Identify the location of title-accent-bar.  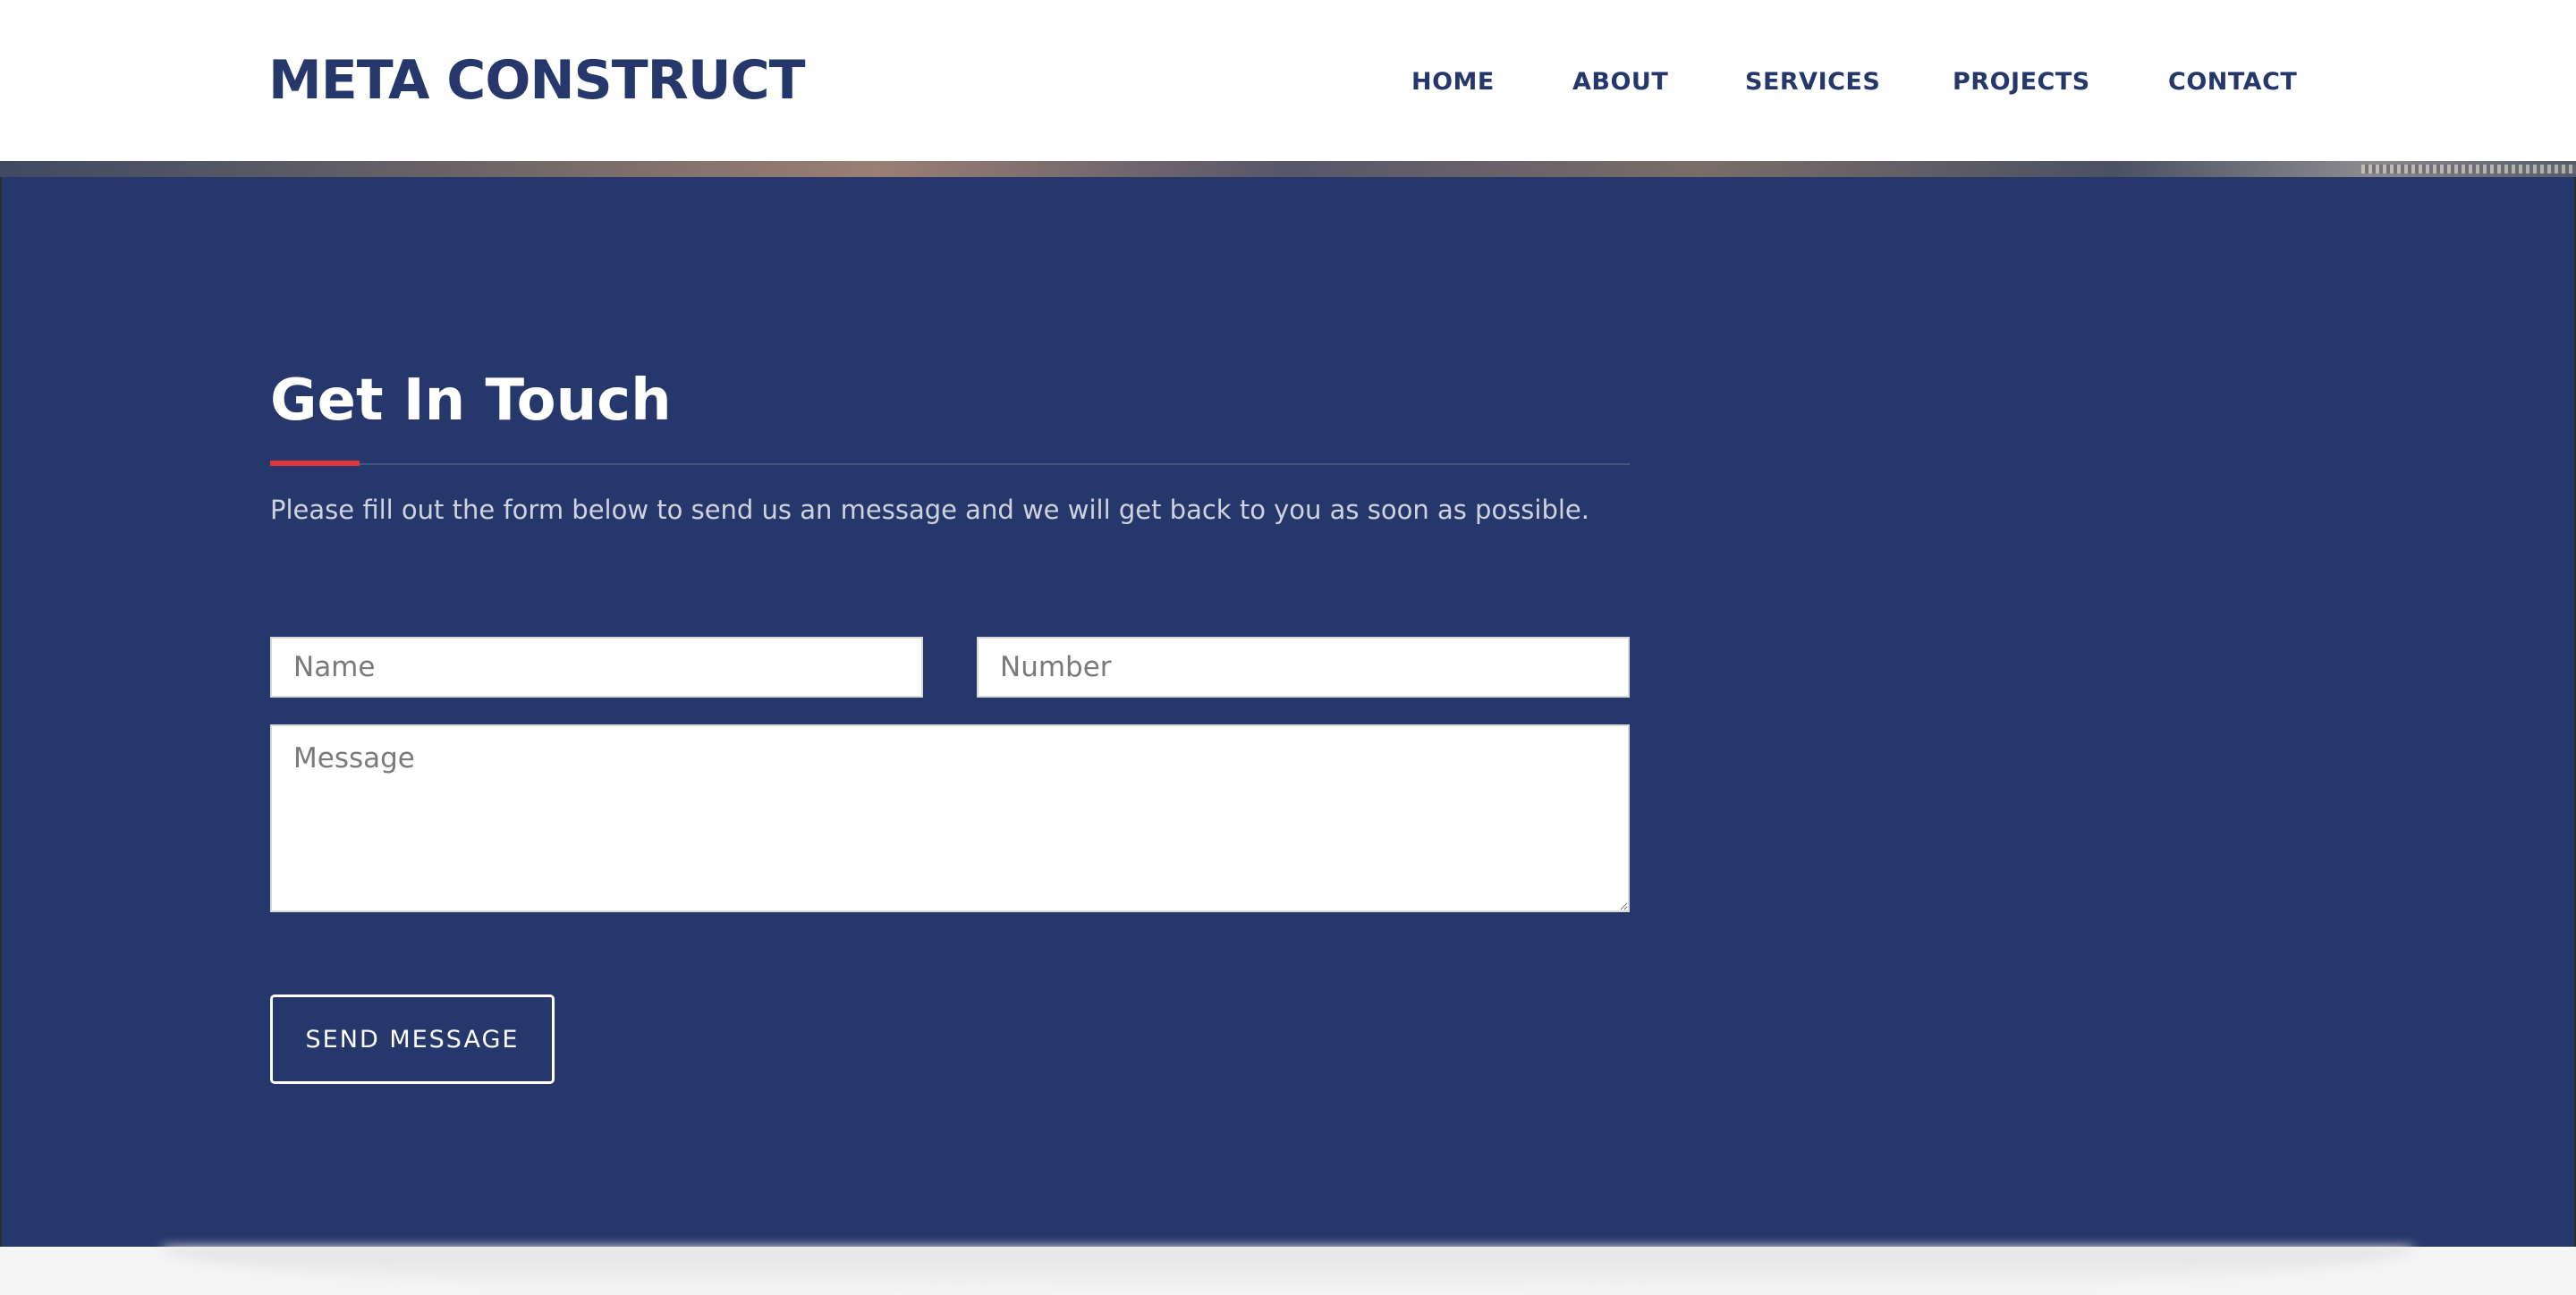
(315, 464).